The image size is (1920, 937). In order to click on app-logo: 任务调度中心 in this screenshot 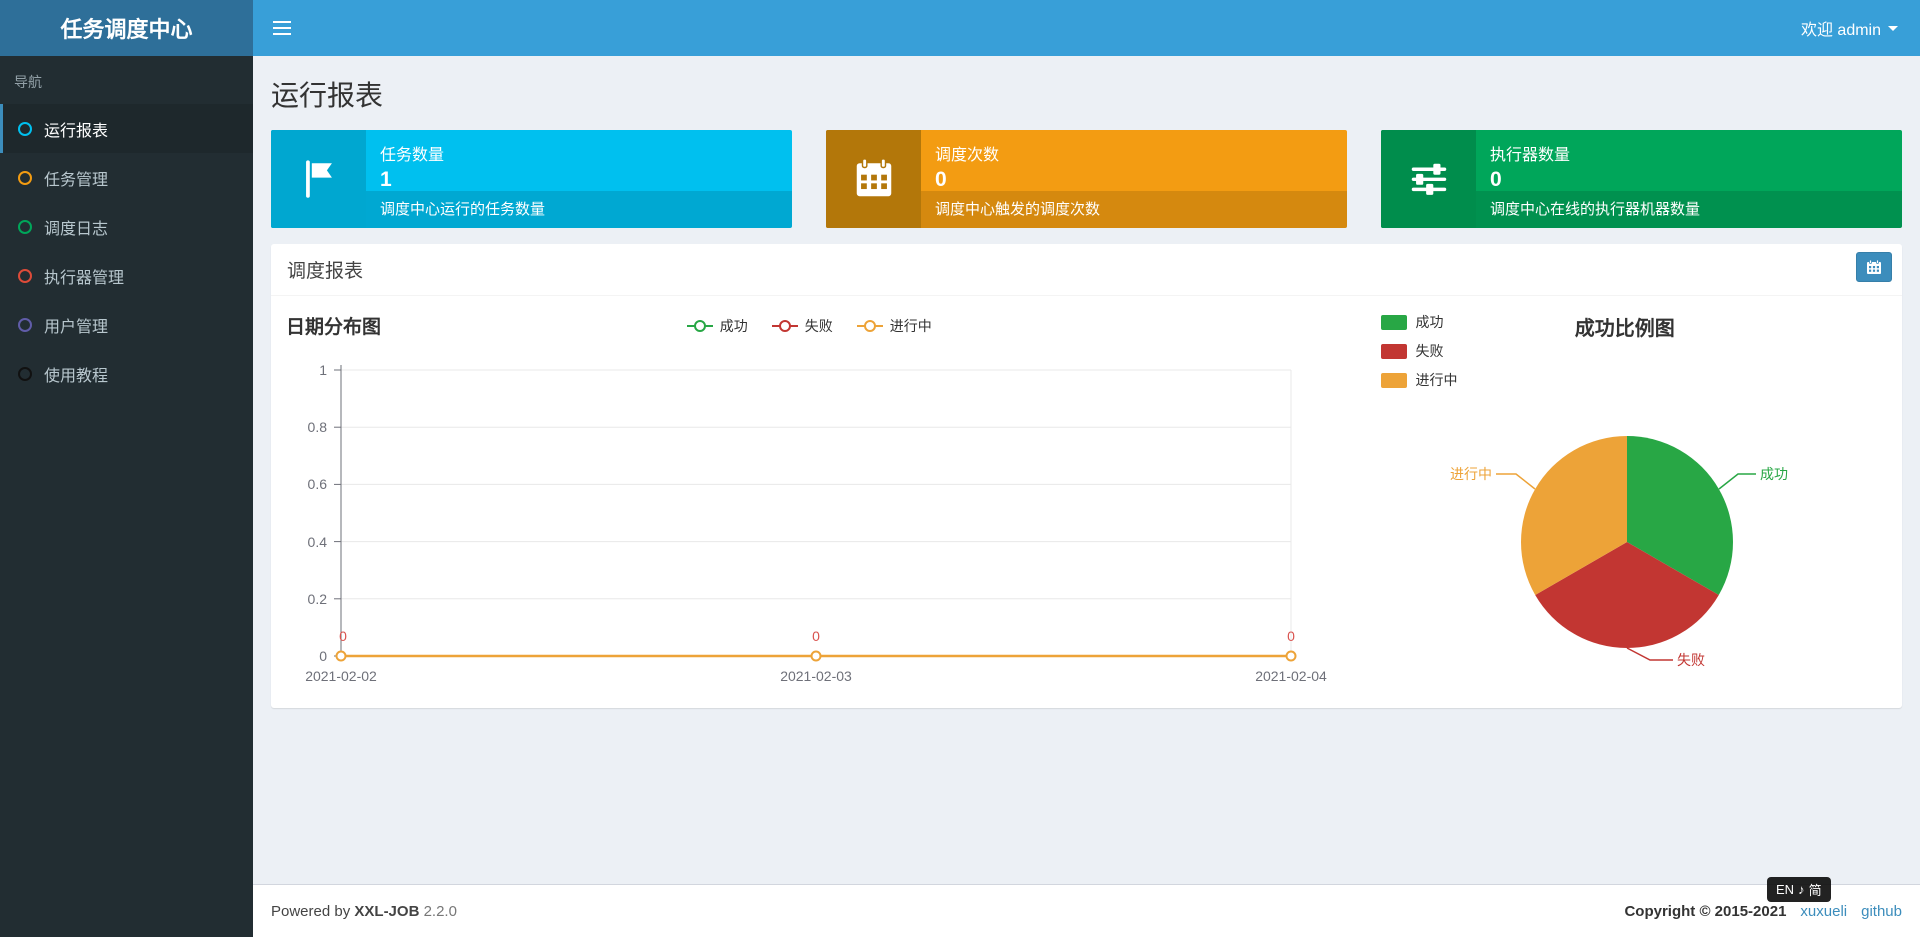, I will do `click(126, 28)`.